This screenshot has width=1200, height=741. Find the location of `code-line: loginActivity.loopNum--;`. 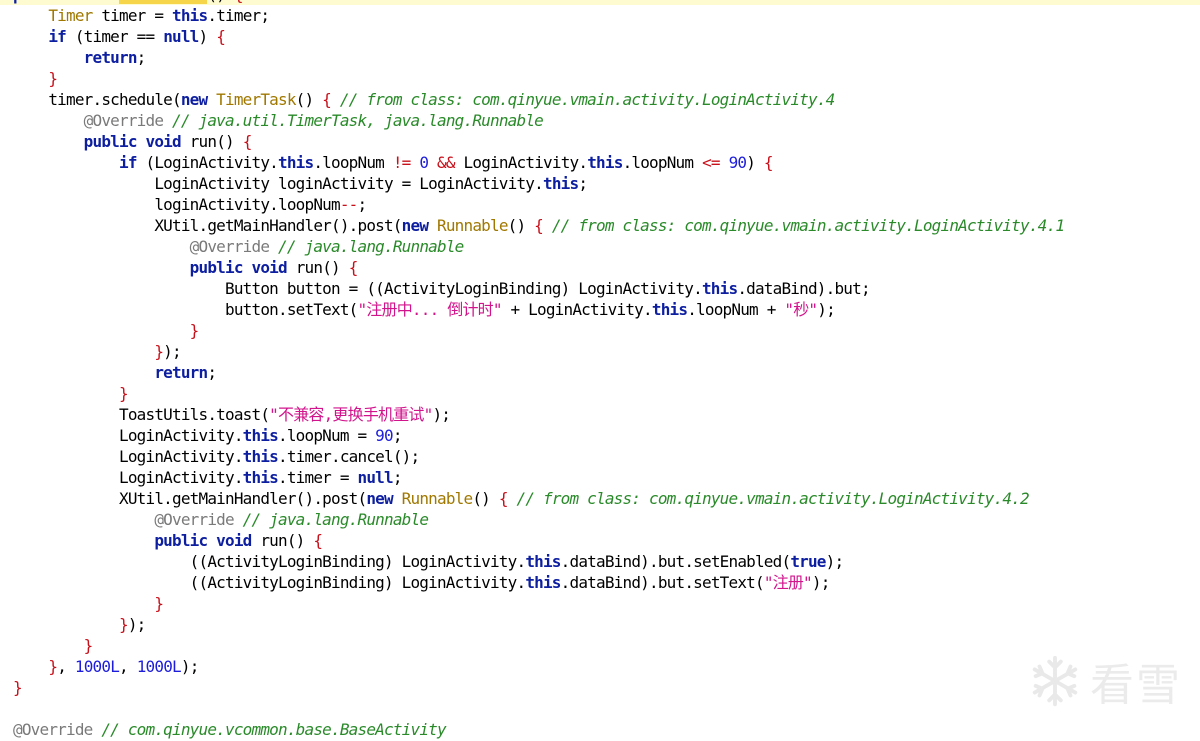

code-line: loginActivity.loopNum--; is located at coordinates (600, 204).